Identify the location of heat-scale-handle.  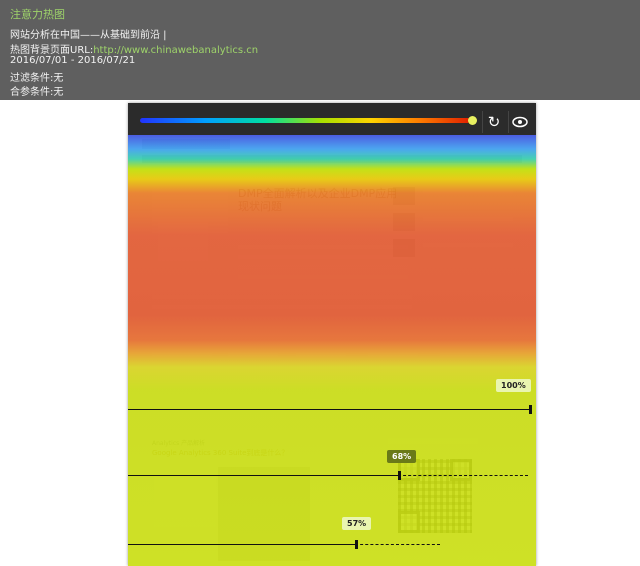
(472, 120).